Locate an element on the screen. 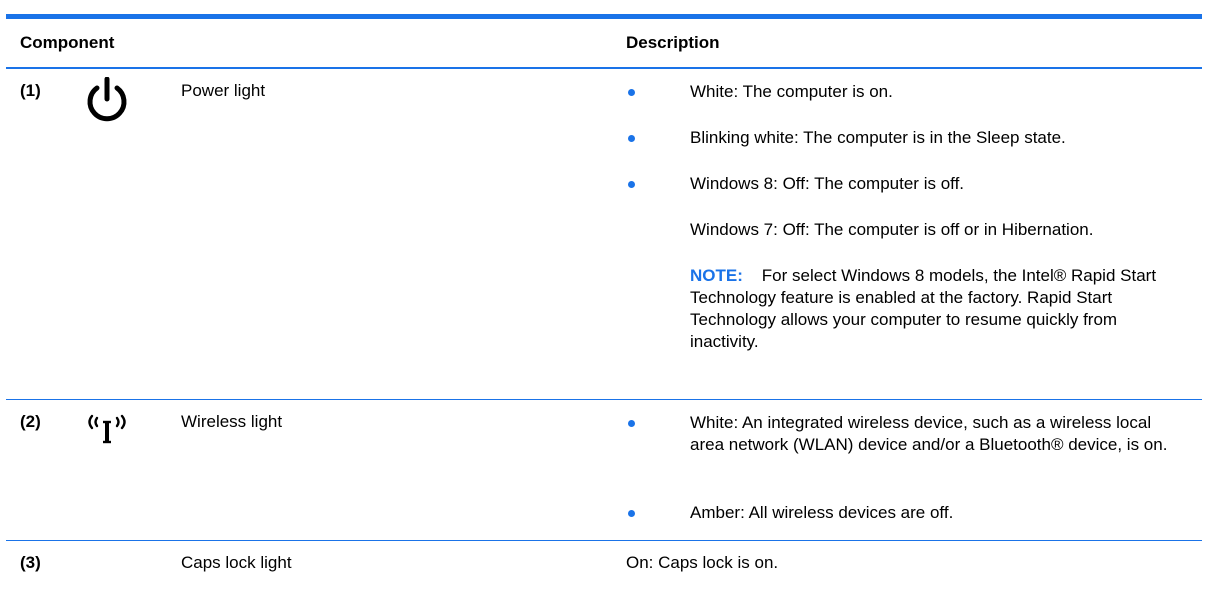  power-icon is located at coordinates (107, 103).